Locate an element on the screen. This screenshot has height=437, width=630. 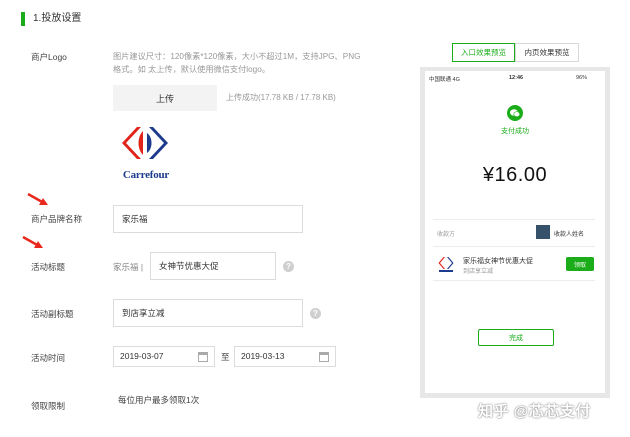
coupon-title: 家乐福女神节优惠大促 is located at coordinates (498, 261).